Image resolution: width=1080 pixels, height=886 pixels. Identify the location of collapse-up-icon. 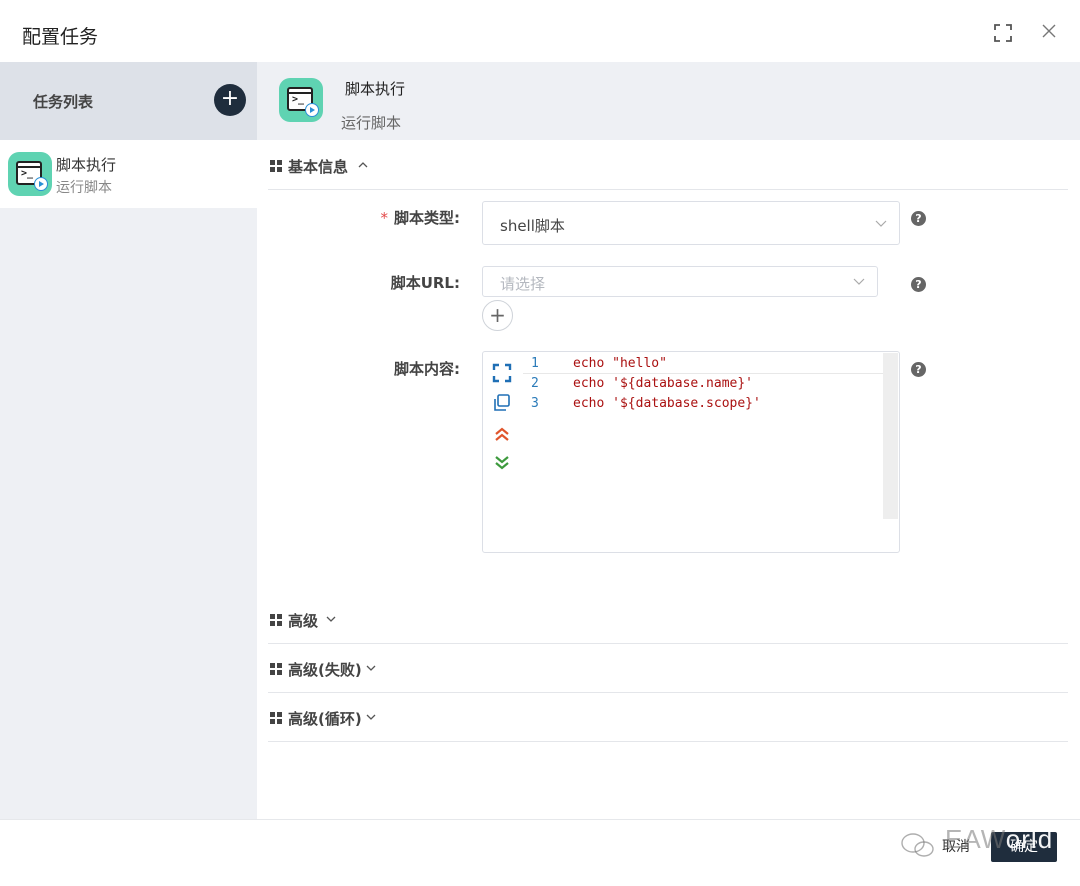
(502, 435).